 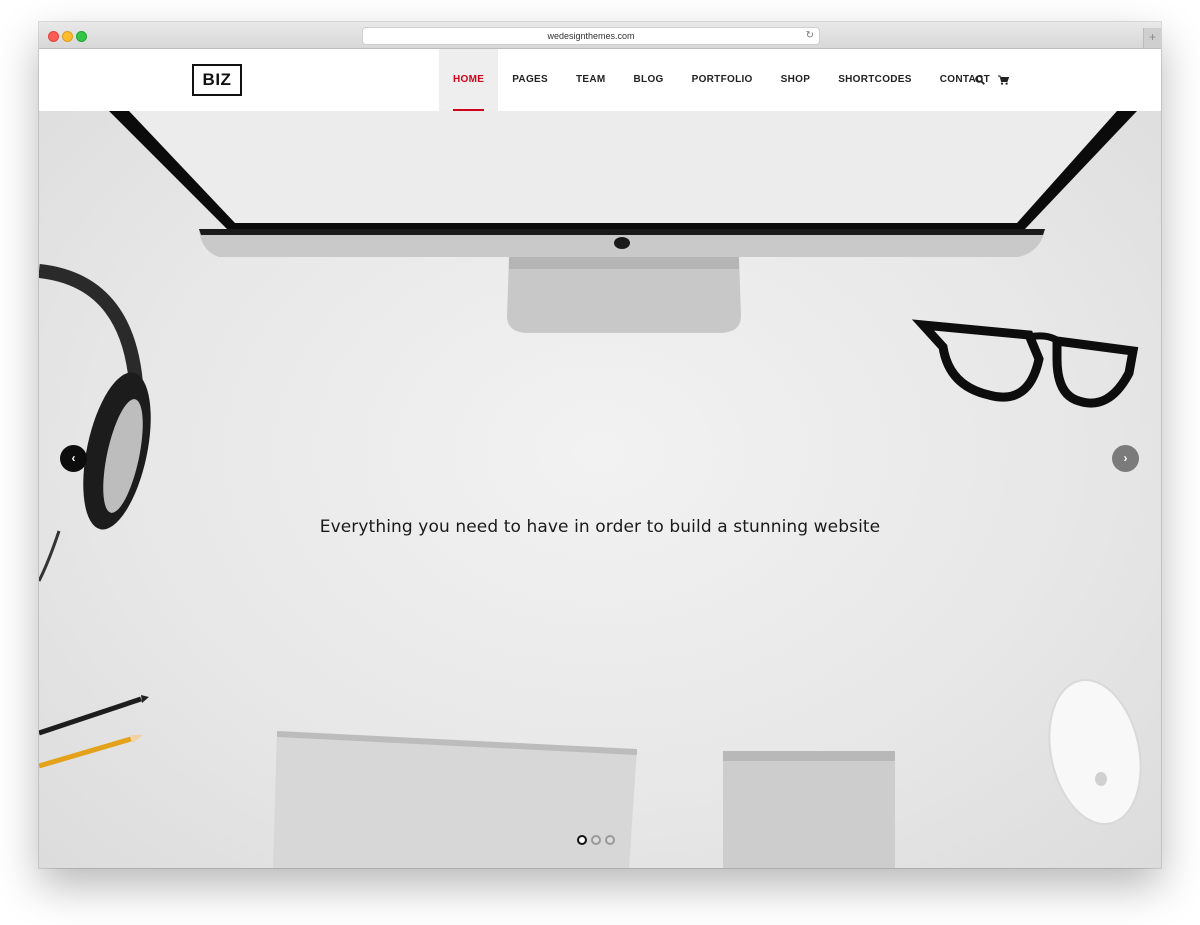 What do you see at coordinates (810, 36) in the screenshot?
I see `reload-icon: ↻` at bounding box center [810, 36].